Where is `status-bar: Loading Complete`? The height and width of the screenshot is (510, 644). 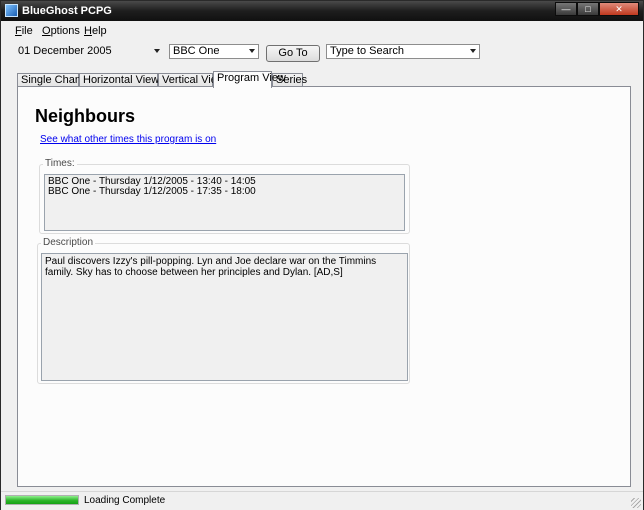
status-bar: Loading Complete is located at coordinates (322, 500).